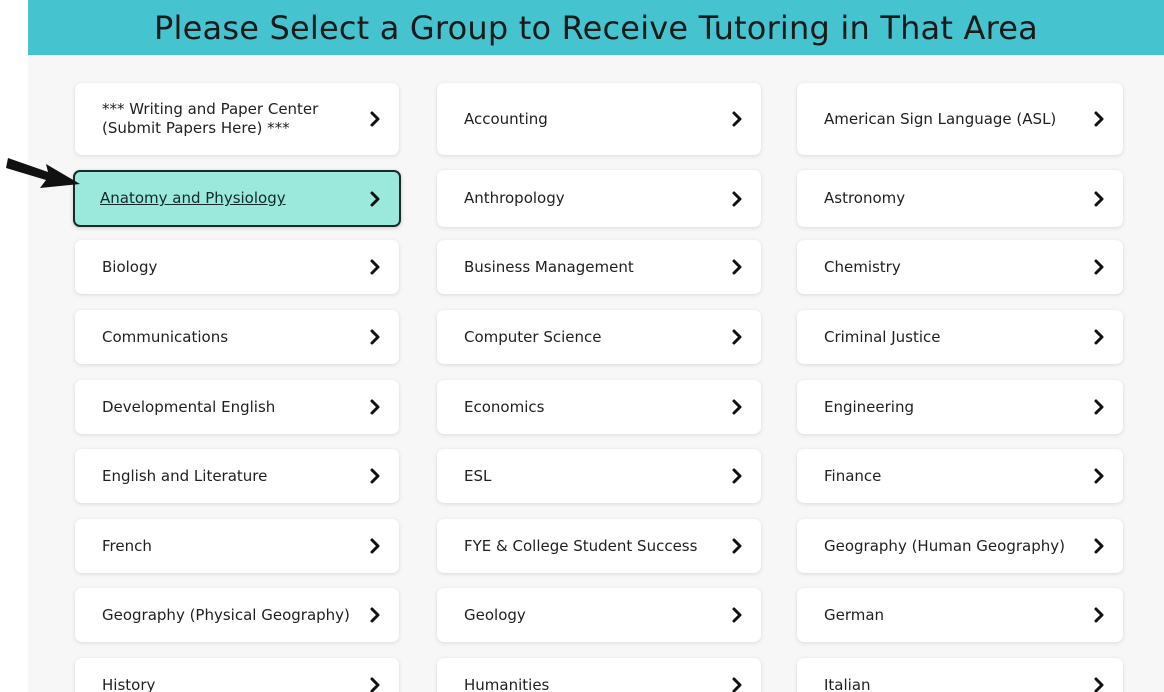 The width and height of the screenshot is (1164, 692). Describe the element at coordinates (189, 406) in the screenshot. I see `group-label: Developmental English` at that location.